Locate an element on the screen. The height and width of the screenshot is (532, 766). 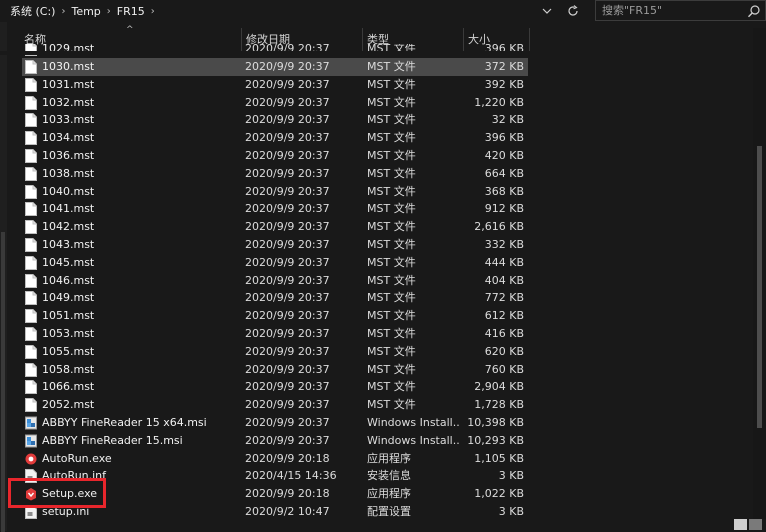
file-row: Setup.exe 2020/9/9 20:18 应用程序 1,022 KB is located at coordinates (275, 494).